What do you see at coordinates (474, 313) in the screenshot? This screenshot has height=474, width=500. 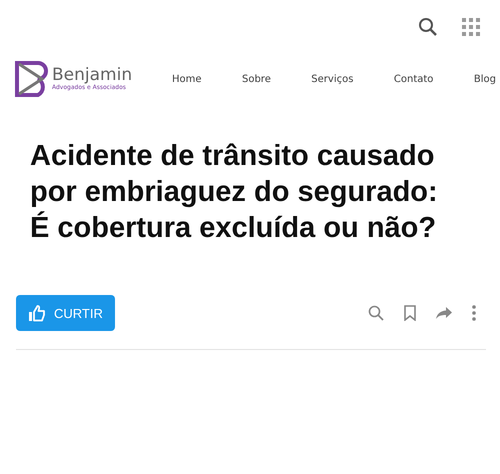 I see `more-icon` at bounding box center [474, 313].